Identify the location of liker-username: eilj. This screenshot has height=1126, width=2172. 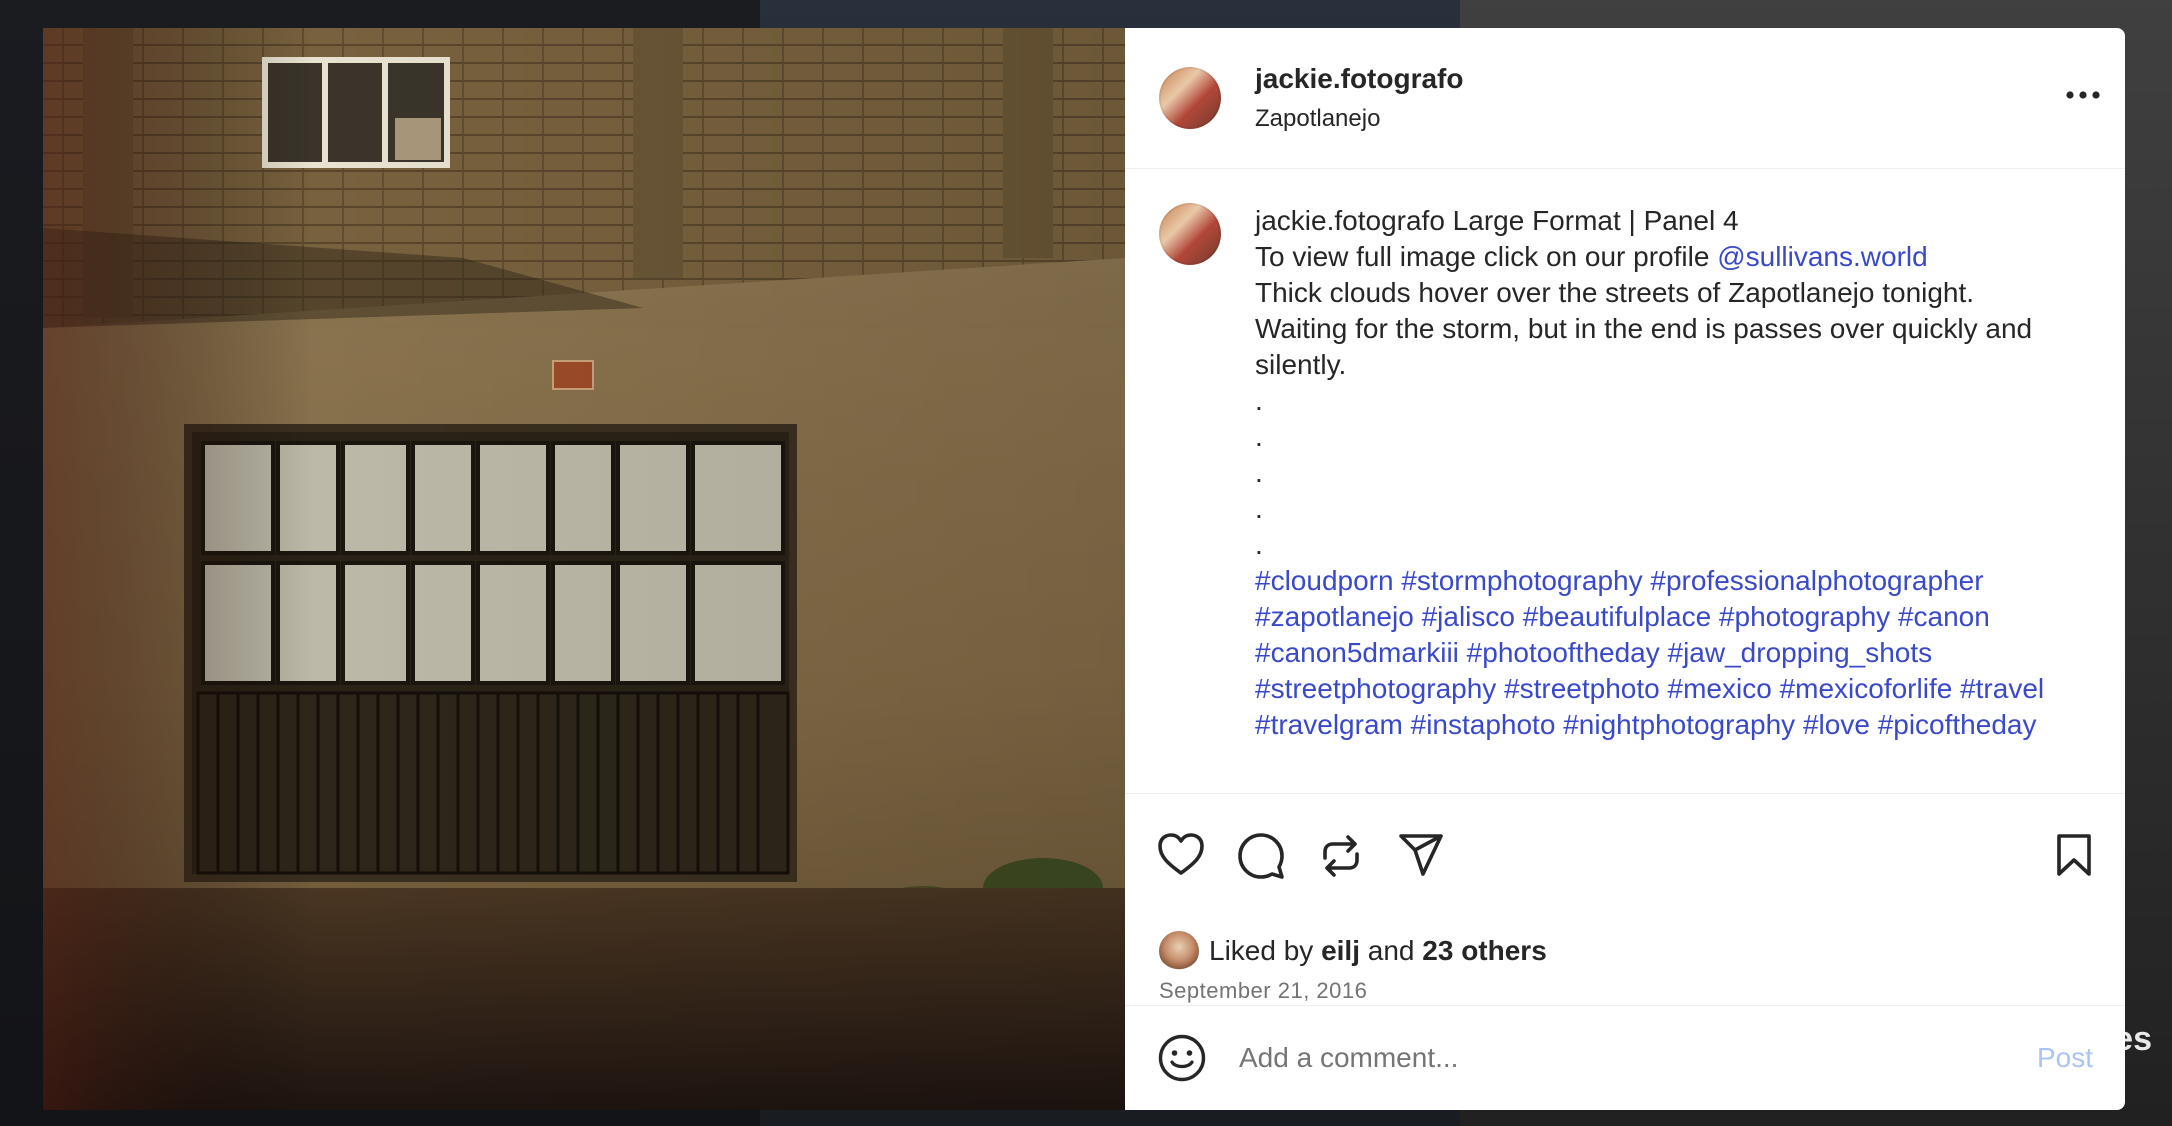
(1340, 951).